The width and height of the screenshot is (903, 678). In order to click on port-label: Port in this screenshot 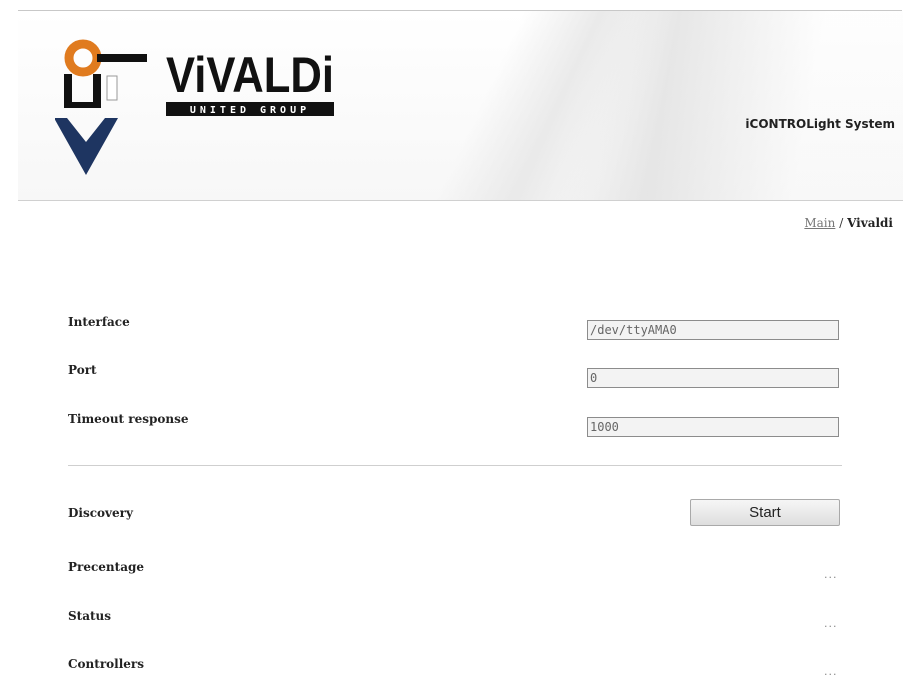, I will do `click(82, 370)`.